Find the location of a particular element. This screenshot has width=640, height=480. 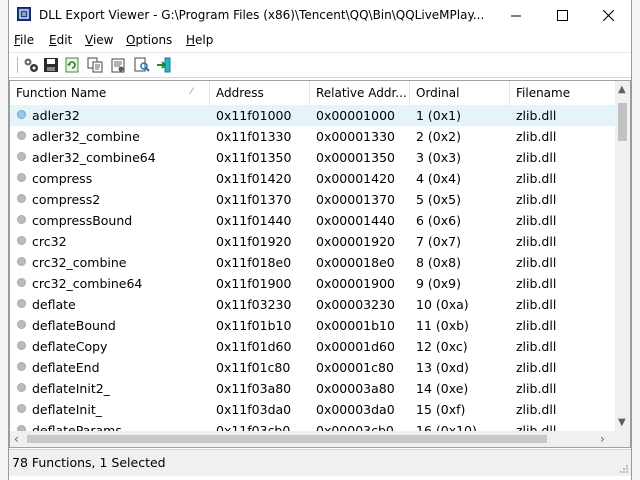

relative-address-cell: 0x00003da0 is located at coordinates (355, 409).